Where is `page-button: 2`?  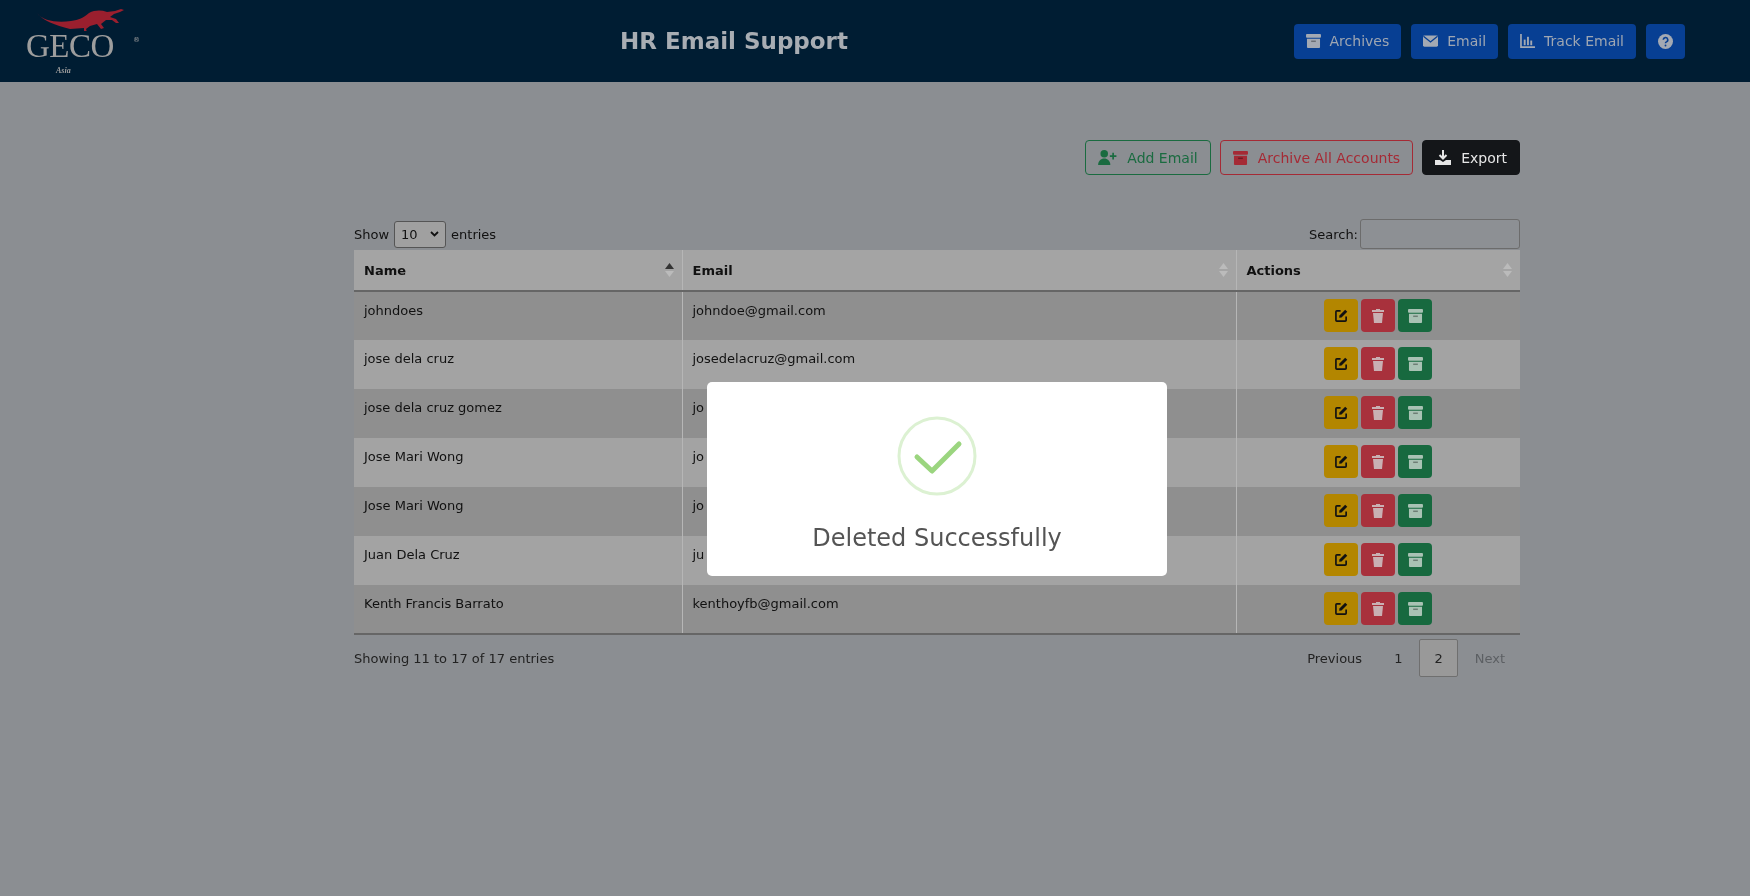
page-button: 2 is located at coordinates (1438, 658).